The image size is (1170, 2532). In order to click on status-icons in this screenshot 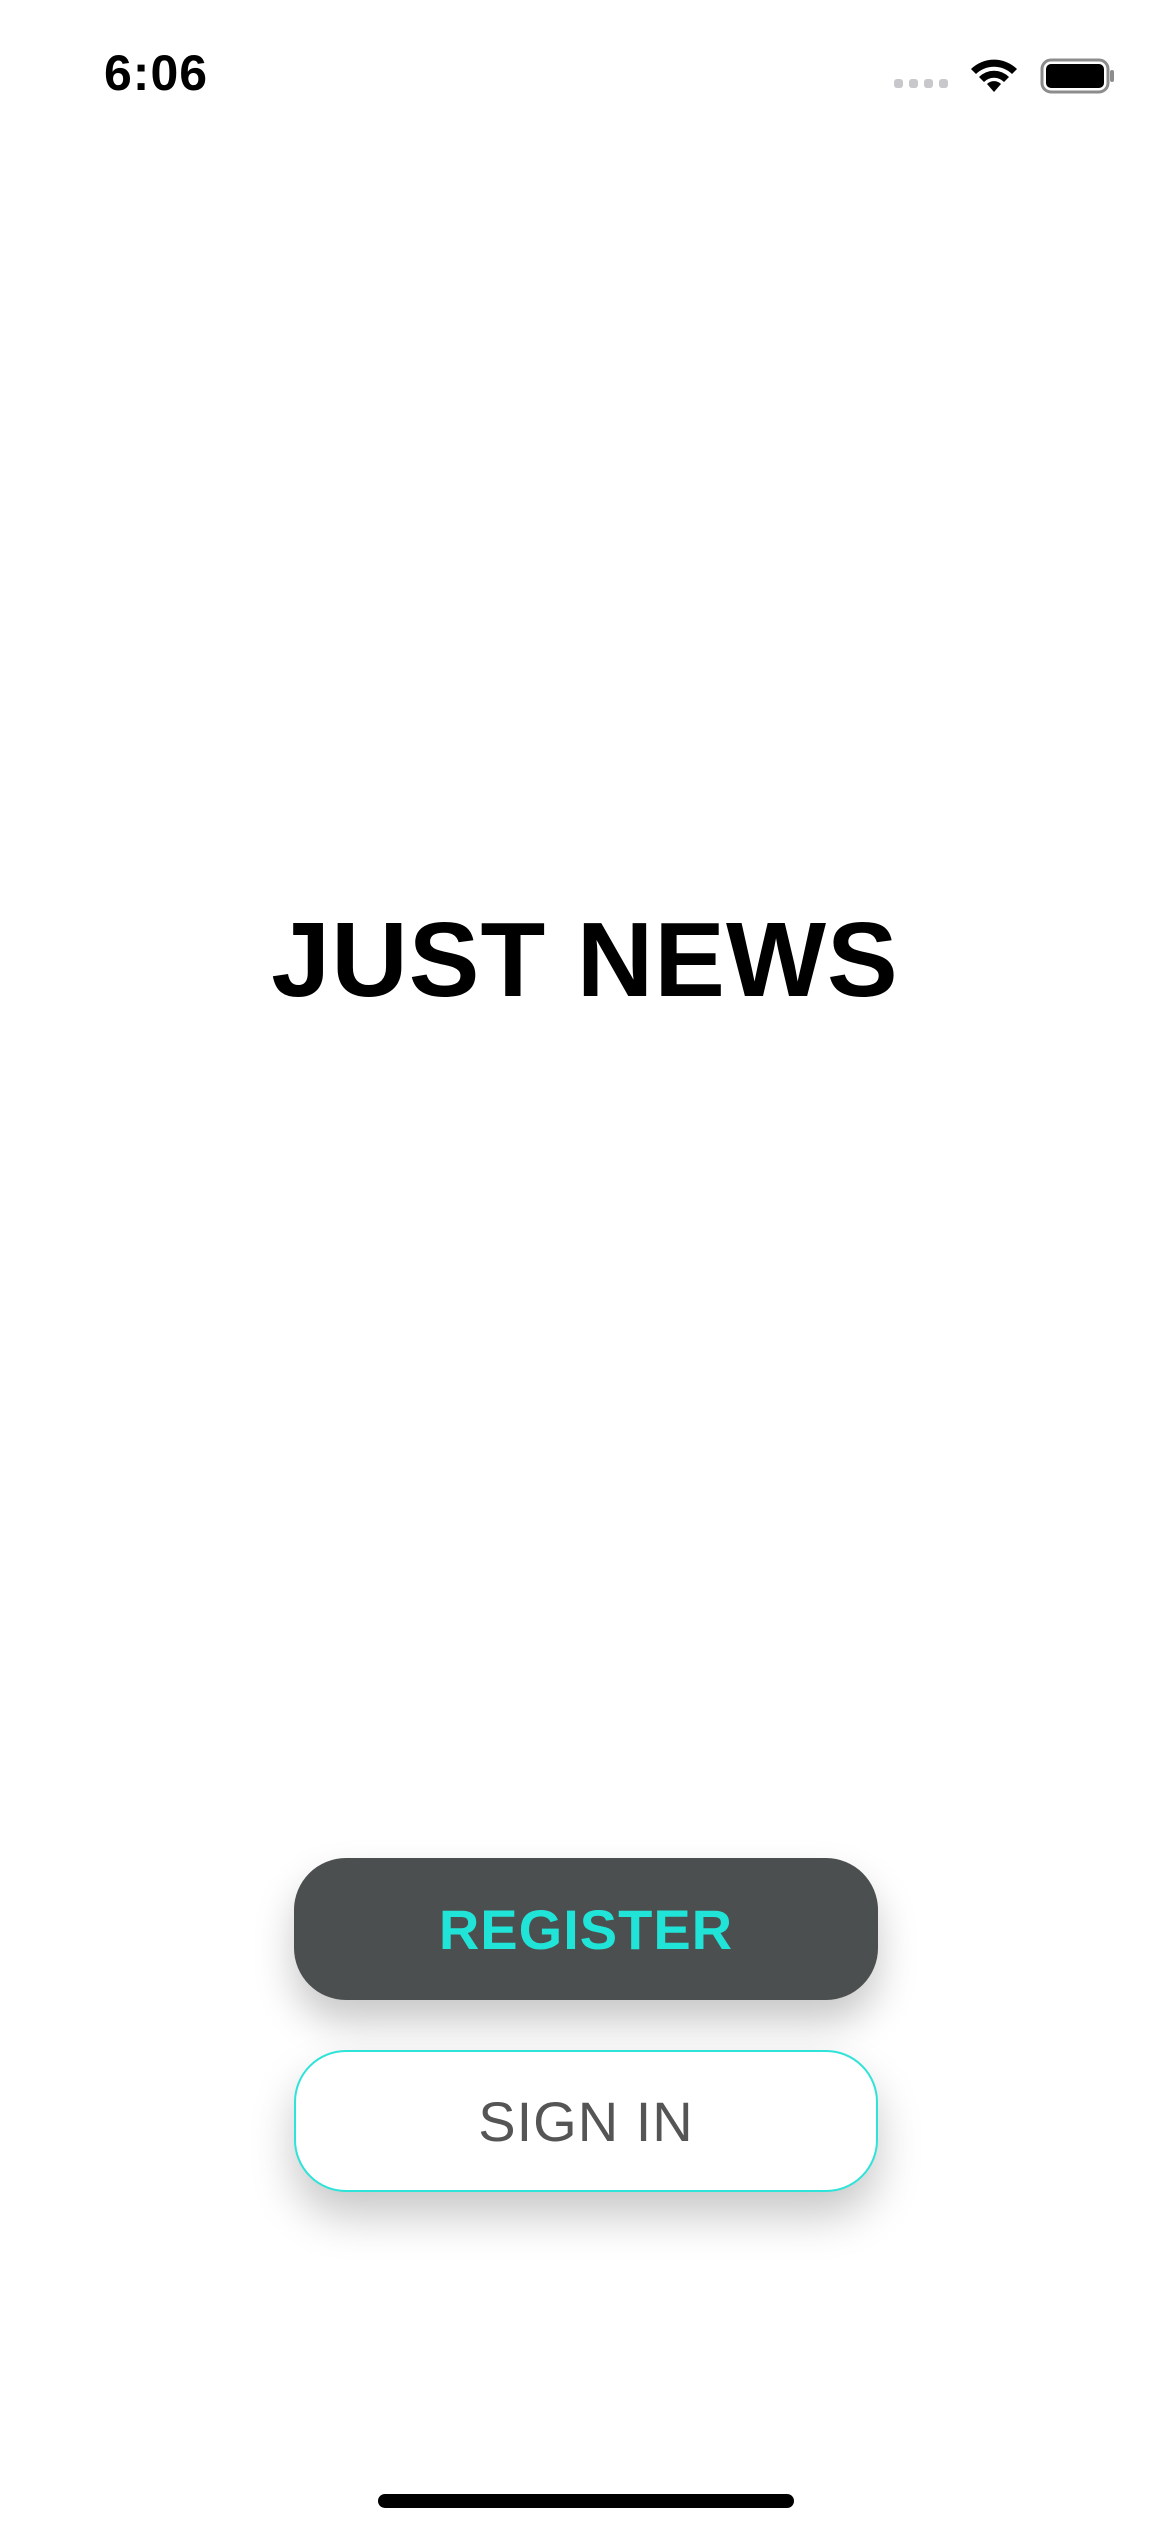, I will do `click(1005, 76)`.